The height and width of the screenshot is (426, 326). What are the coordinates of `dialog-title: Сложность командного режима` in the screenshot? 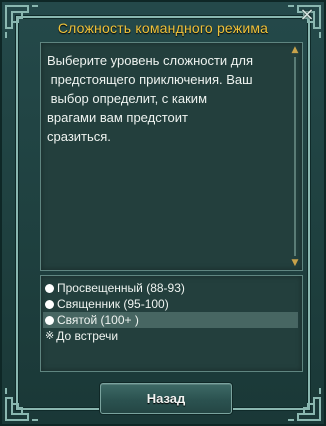 It's located at (163, 28).